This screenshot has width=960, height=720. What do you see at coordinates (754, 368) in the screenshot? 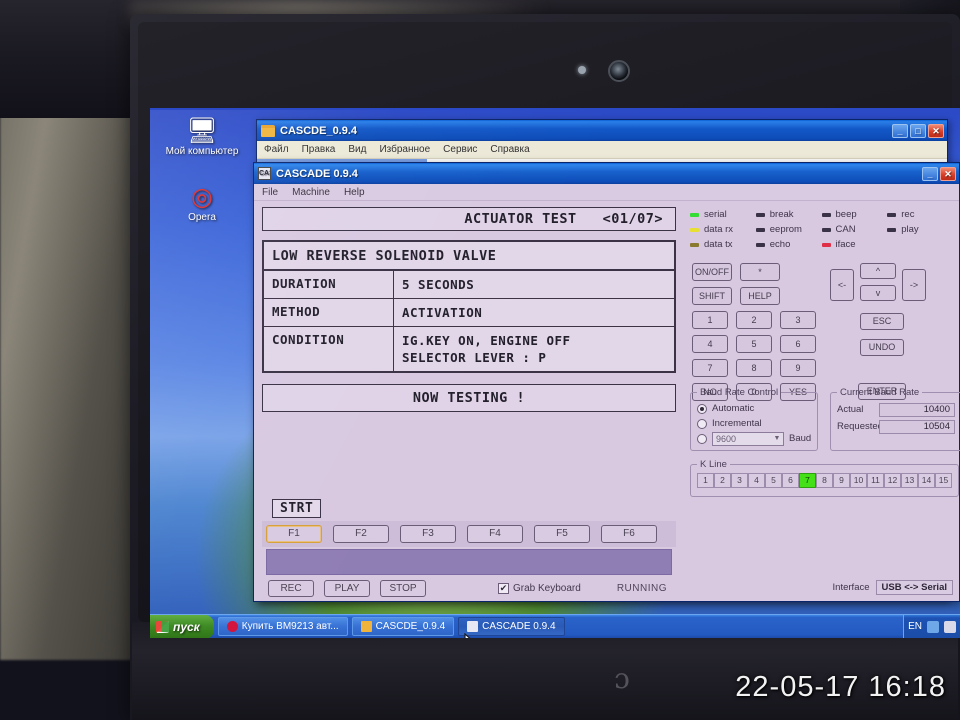
I see `key-8: 8` at bounding box center [754, 368].